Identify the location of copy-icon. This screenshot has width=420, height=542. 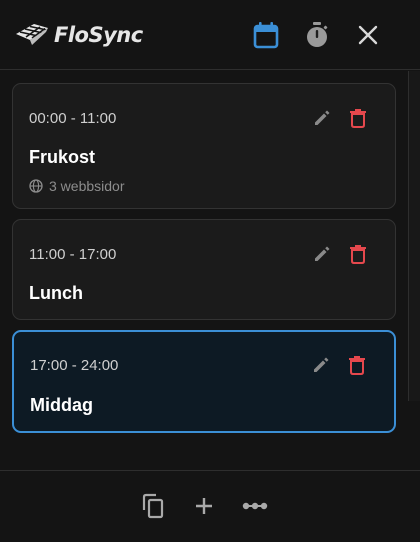
(153, 506).